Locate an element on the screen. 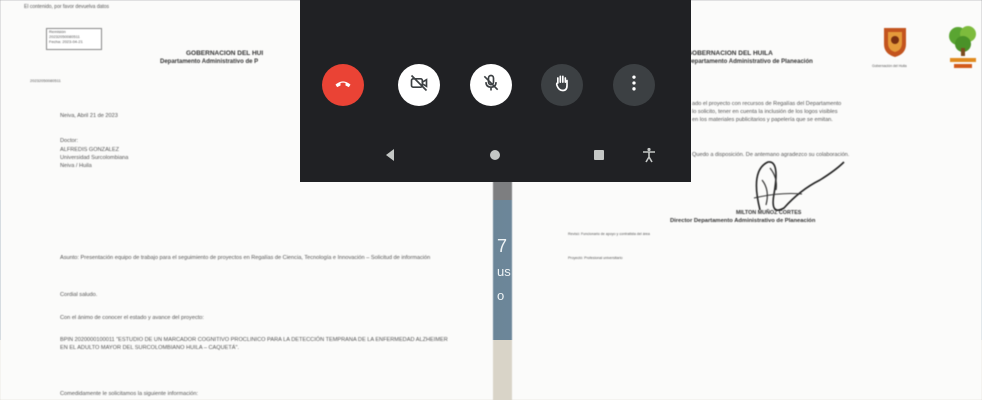 This screenshot has height=400, width=982. recents-icon is located at coordinates (599, 157).